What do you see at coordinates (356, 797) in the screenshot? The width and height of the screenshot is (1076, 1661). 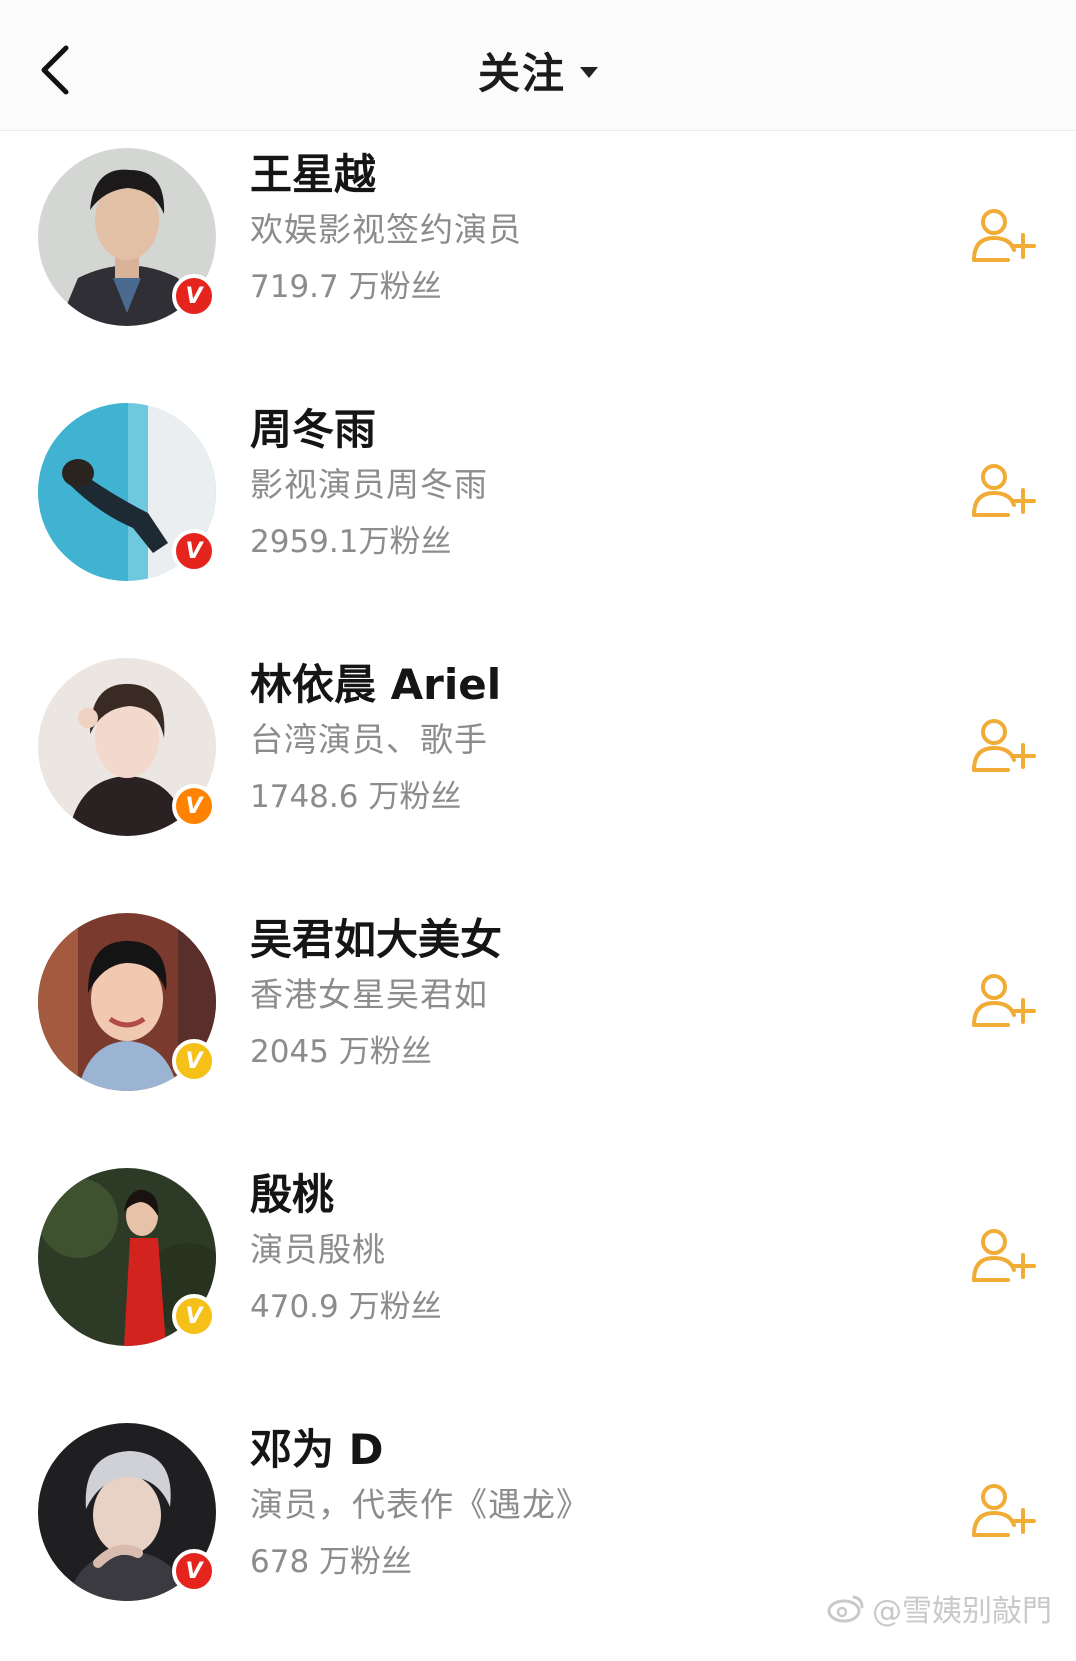 I see `follower-count: 1748.6 万粉丝` at bounding box center [356, 797].